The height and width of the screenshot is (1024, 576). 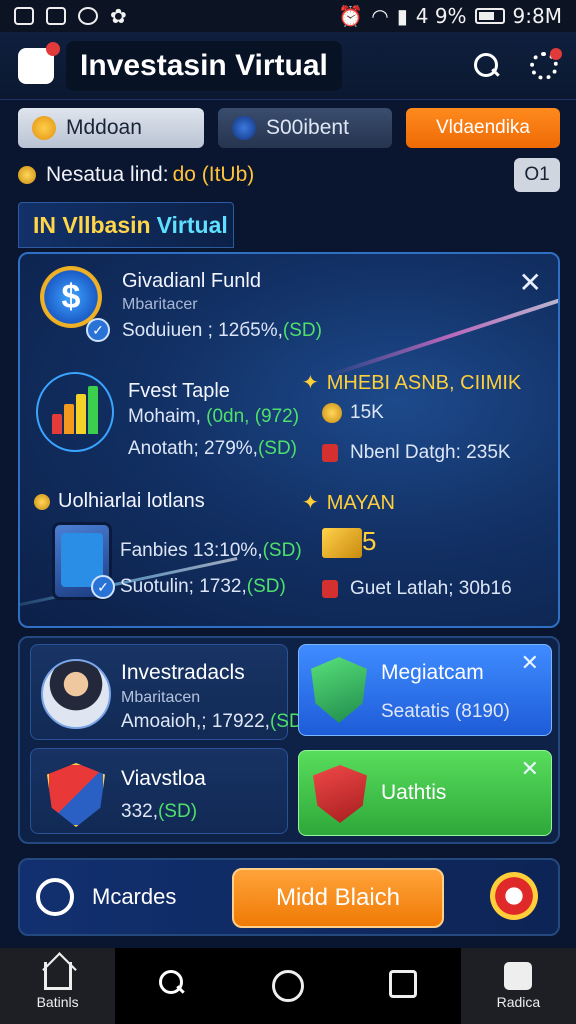 What do you see at coordinates (537, 16) in the screenshot?
I see `clock: 9:8M` at bounding box center [537, 16].